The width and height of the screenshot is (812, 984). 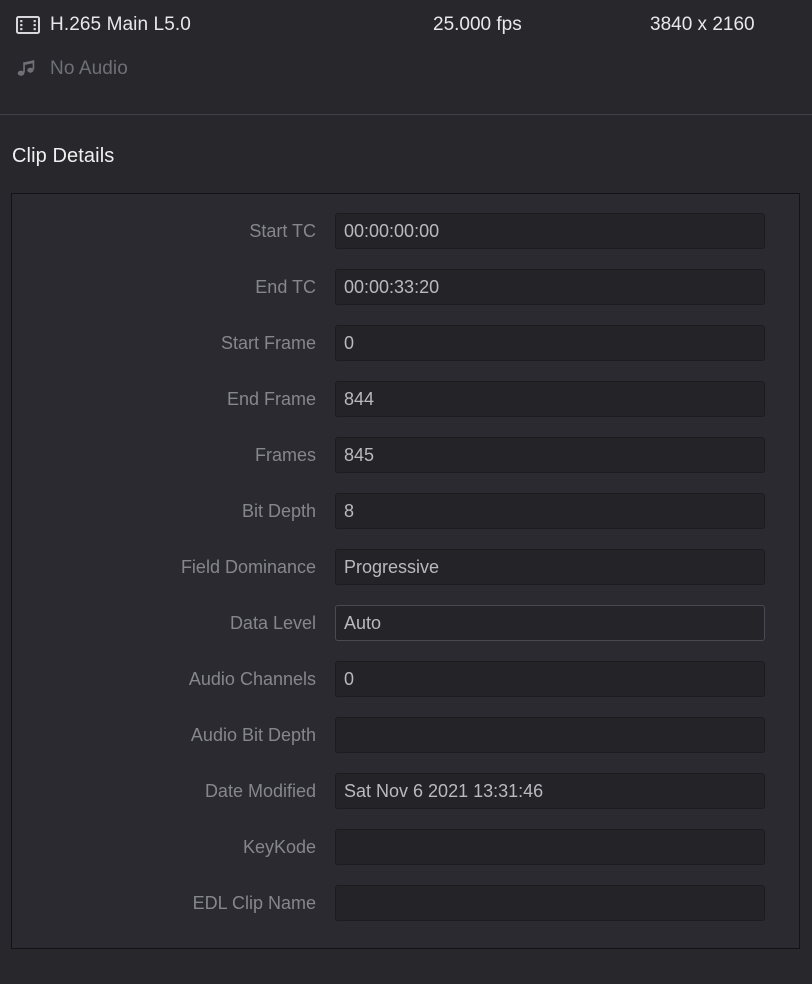 I want to click on detail-label-field-dominance: Field Dominance, so click(x=248, y=566).